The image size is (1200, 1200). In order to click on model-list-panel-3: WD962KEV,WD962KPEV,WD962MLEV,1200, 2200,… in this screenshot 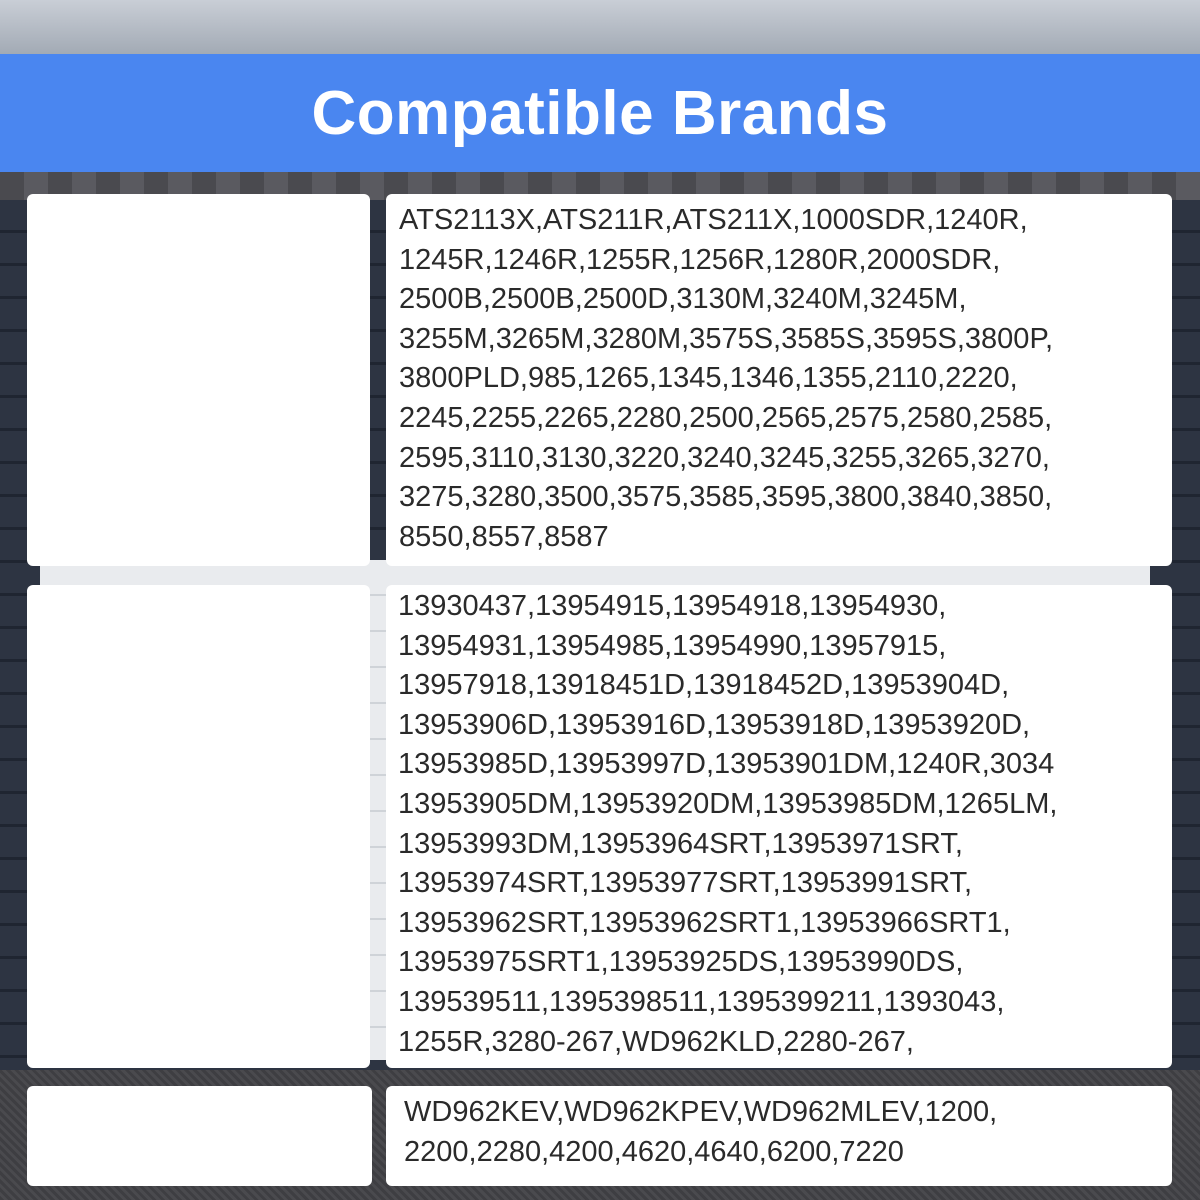, I will do `click(779, 1136)`.